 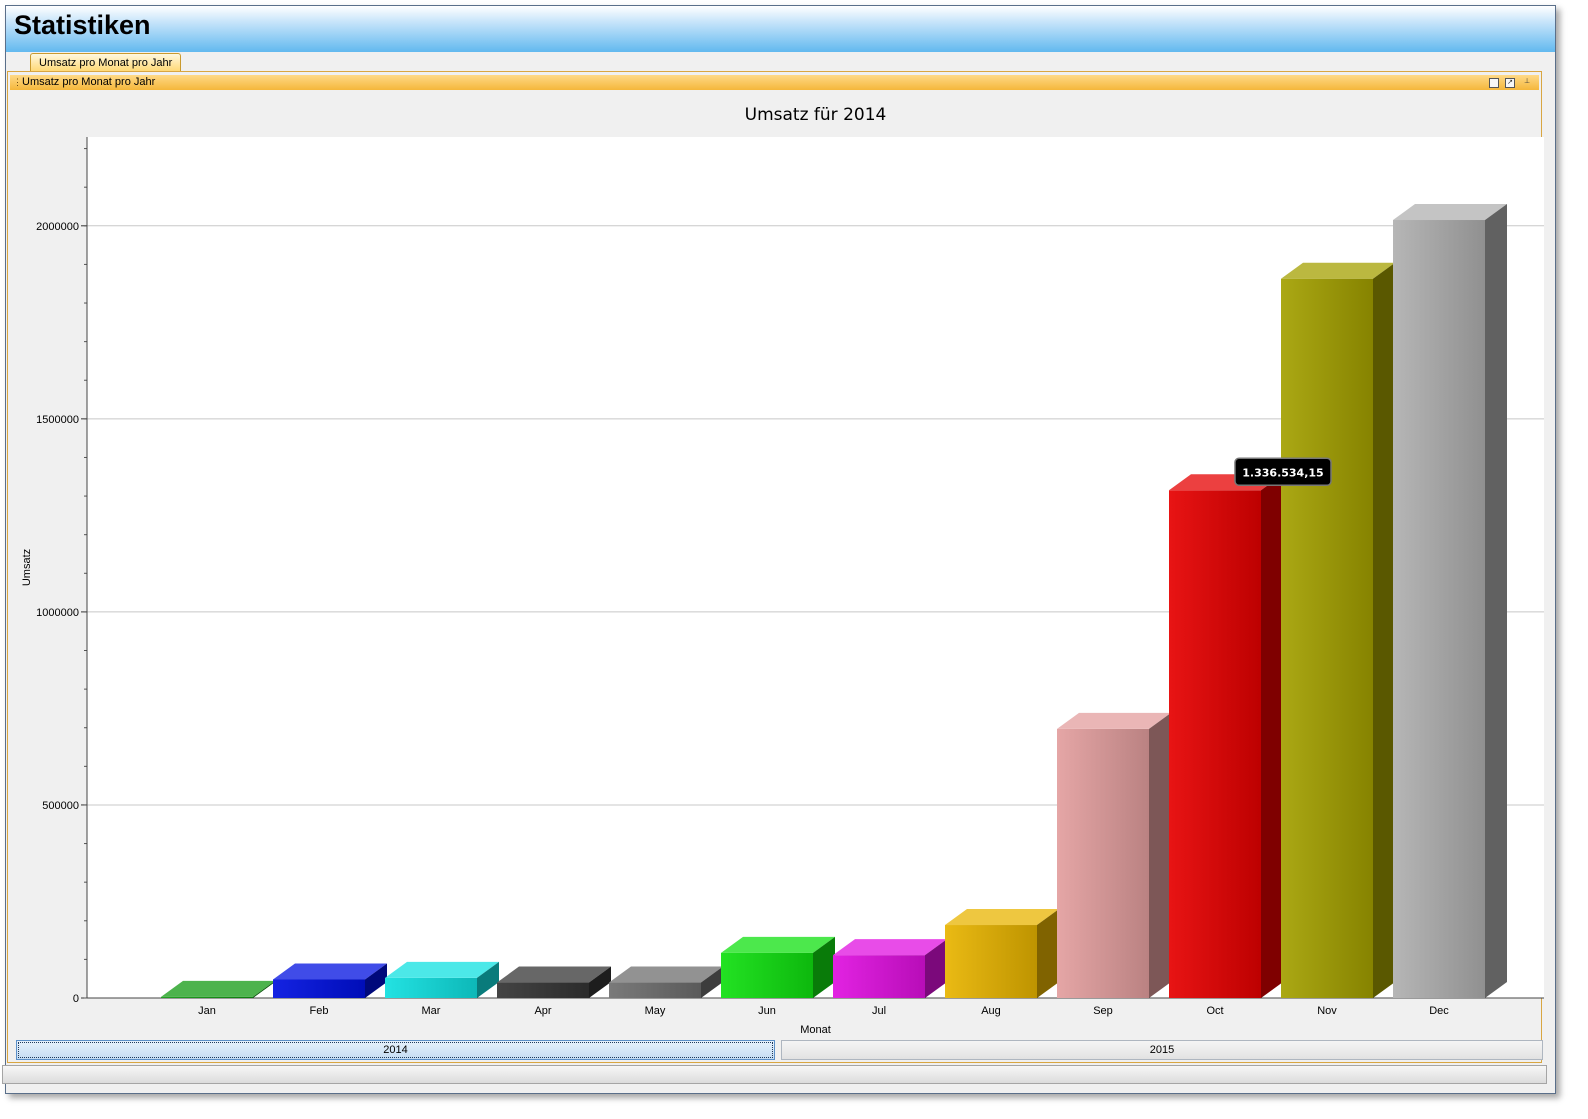 What do you see at coordinates (815, 1030) in the screenshot?
I see `x-axis-label: Monat` at bounding box center [815, 1030].